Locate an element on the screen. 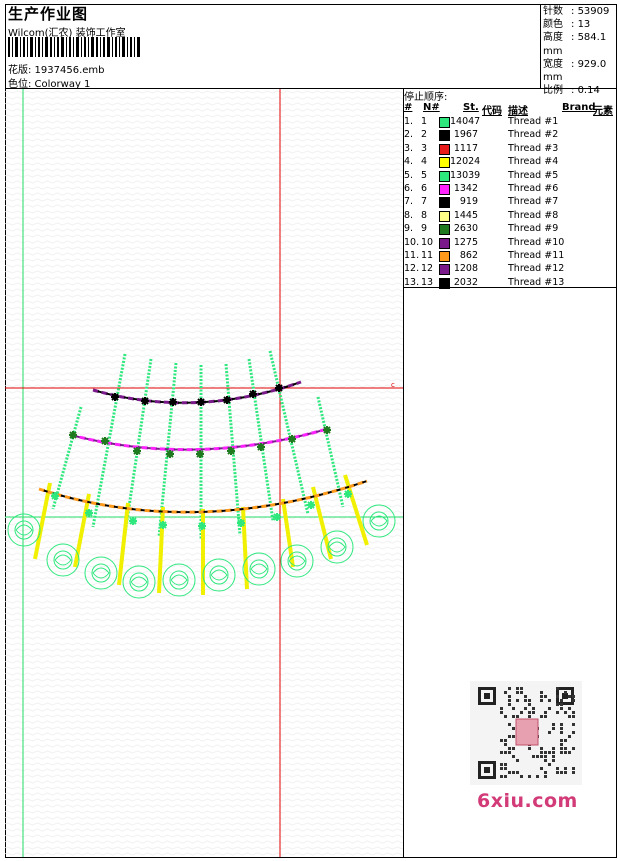 This screenshot has height=861, width=620. thread-index: 9. is located at coordinates (409, 229).